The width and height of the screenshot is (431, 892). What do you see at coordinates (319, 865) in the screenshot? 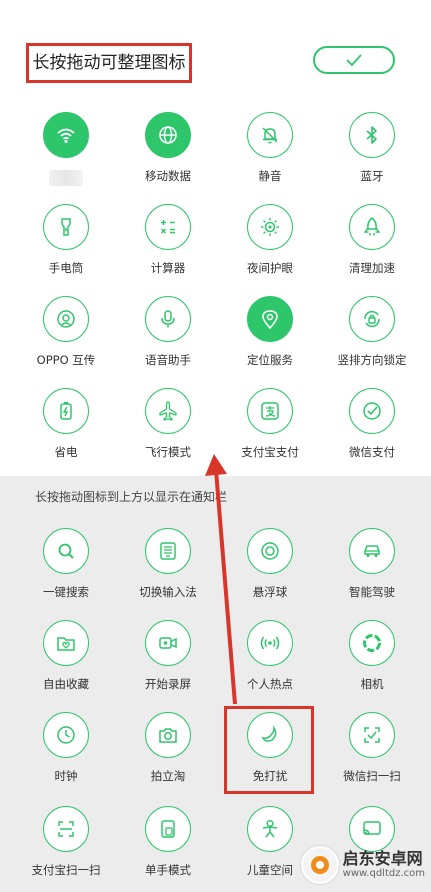
I see `watermark-logo-icon` at bounding box center [319, 865].